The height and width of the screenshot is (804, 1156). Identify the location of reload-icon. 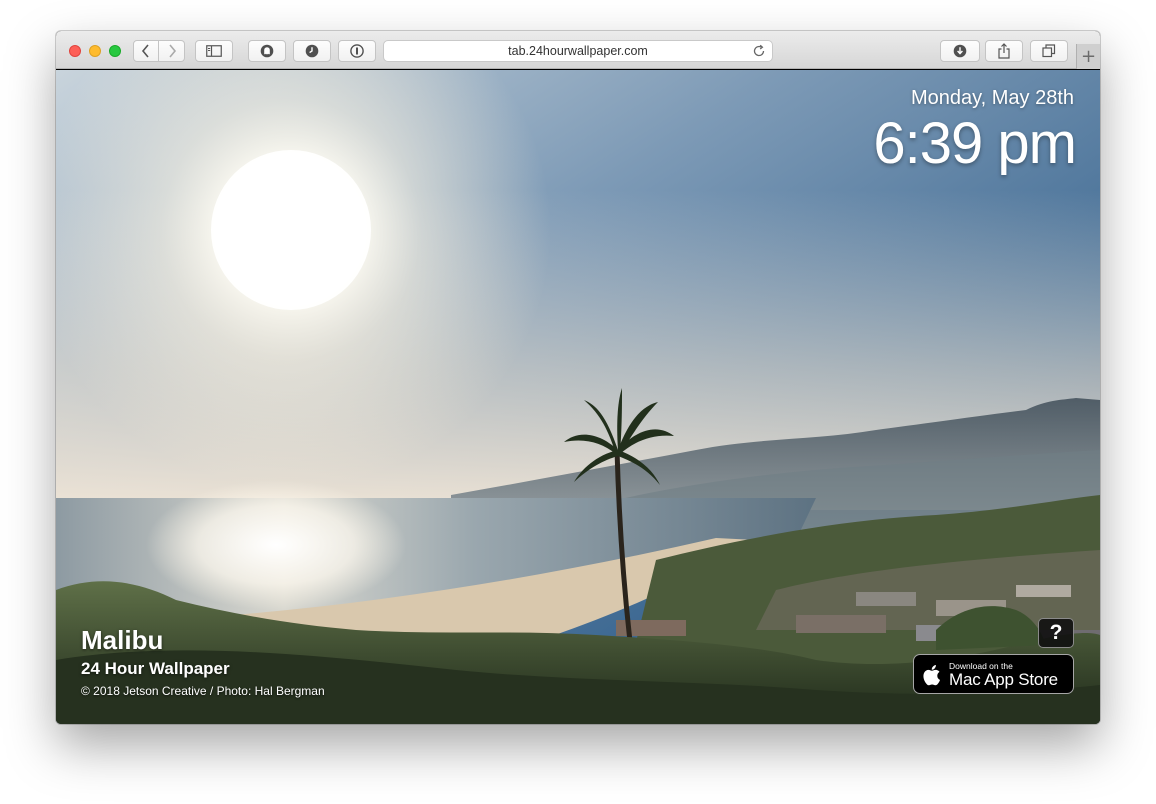
(759, 50).